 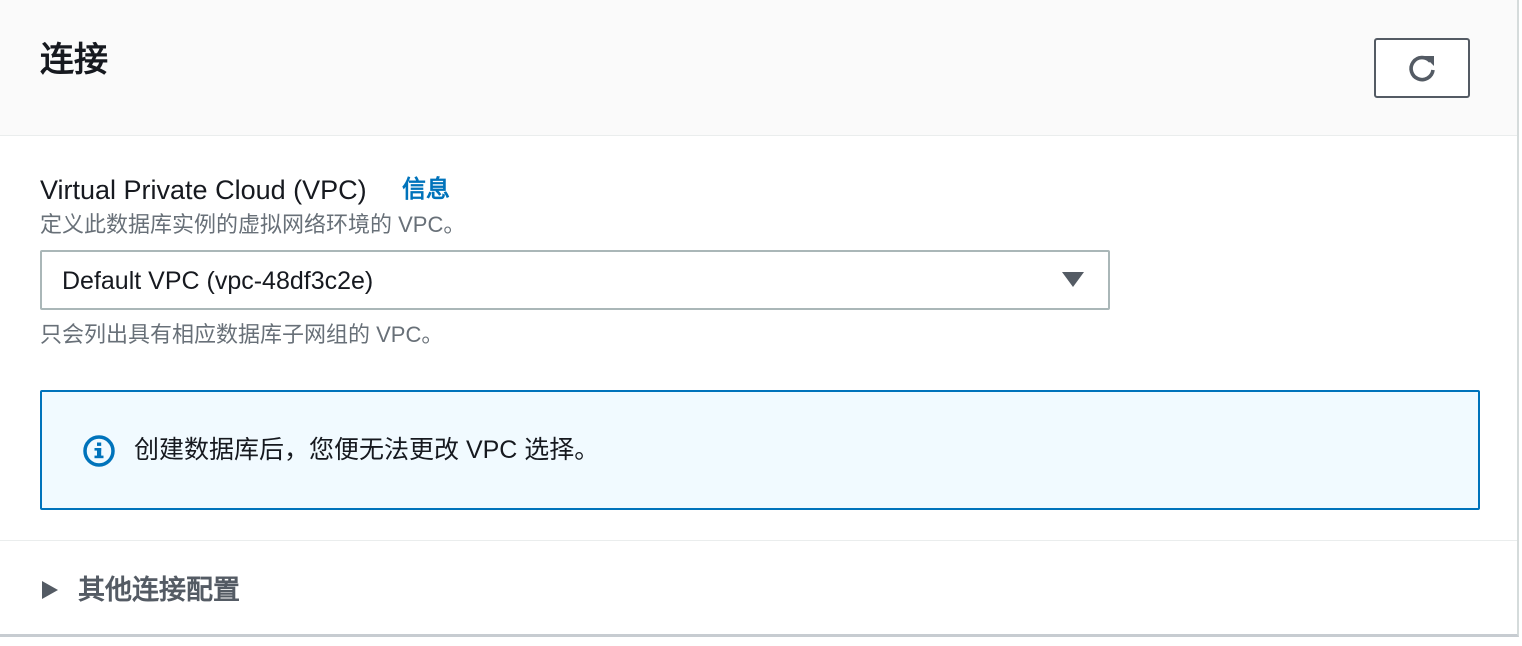 What do you see at coordinates (1073, 279) in the screenshot?
I see `caret-down-icon` at bounding box center [1073, 279].